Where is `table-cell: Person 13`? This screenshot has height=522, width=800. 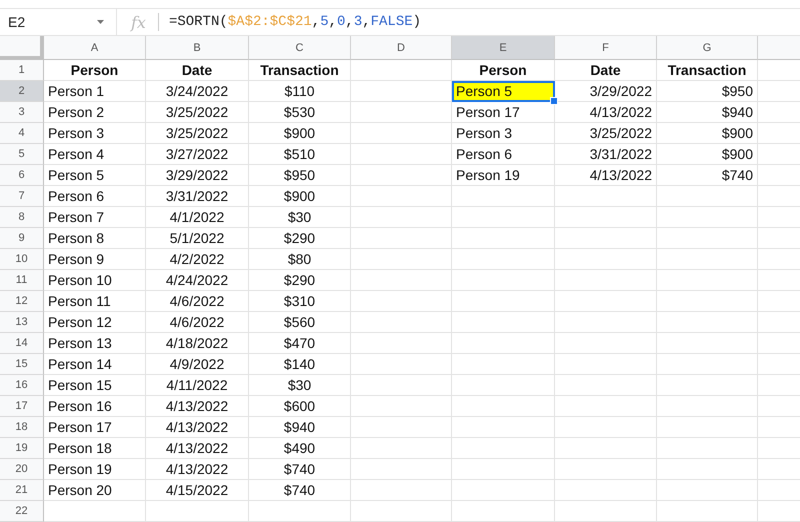
table-cell: Person 13 is located at coordinates (95, 343).